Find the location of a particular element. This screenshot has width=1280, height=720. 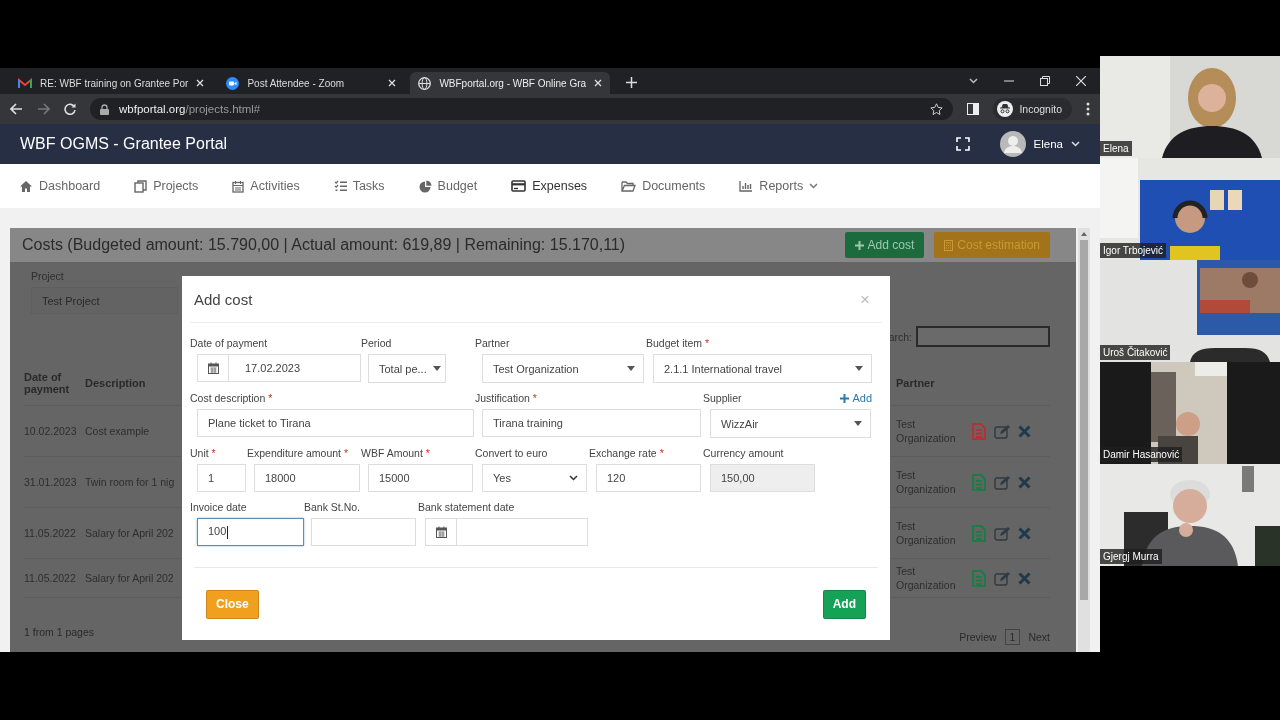

field-label: Bank statement date is located at coordinates (466, 507).